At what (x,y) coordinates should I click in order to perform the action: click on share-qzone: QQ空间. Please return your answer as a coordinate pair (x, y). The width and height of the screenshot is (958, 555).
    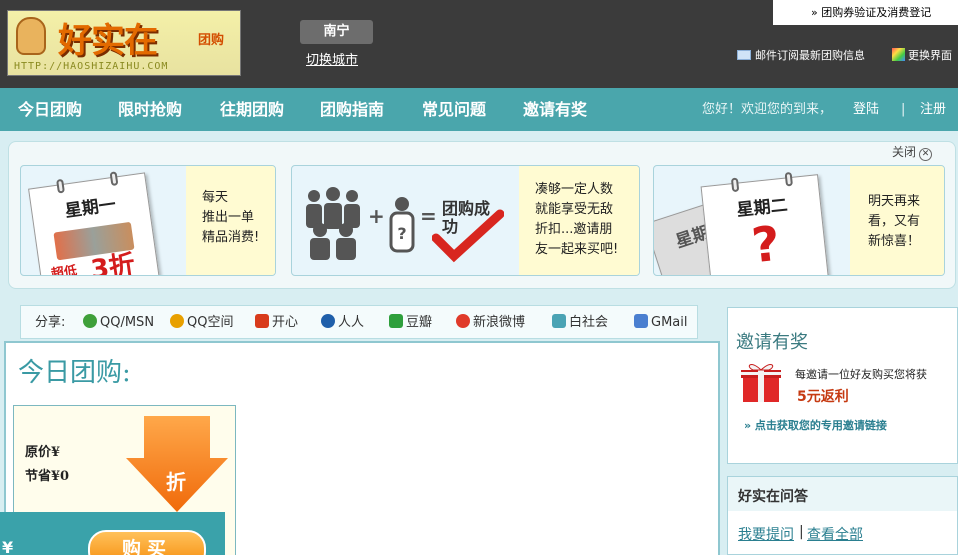
    Looking at the image, I should click on (201, 323).